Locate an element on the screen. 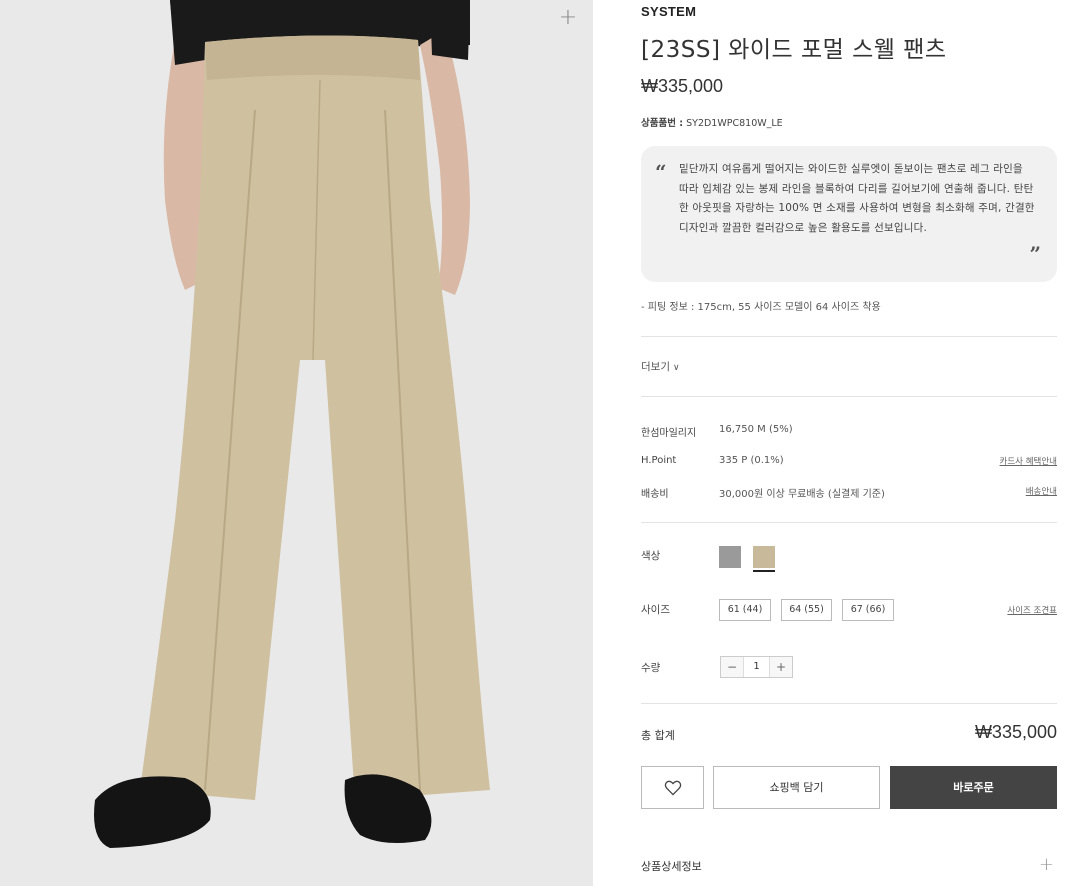  benefit-row-shipping: 배송비 30,000원 이상 무료배송 (실결제 기준) 배송안내 is located at coordinates (849, 494).